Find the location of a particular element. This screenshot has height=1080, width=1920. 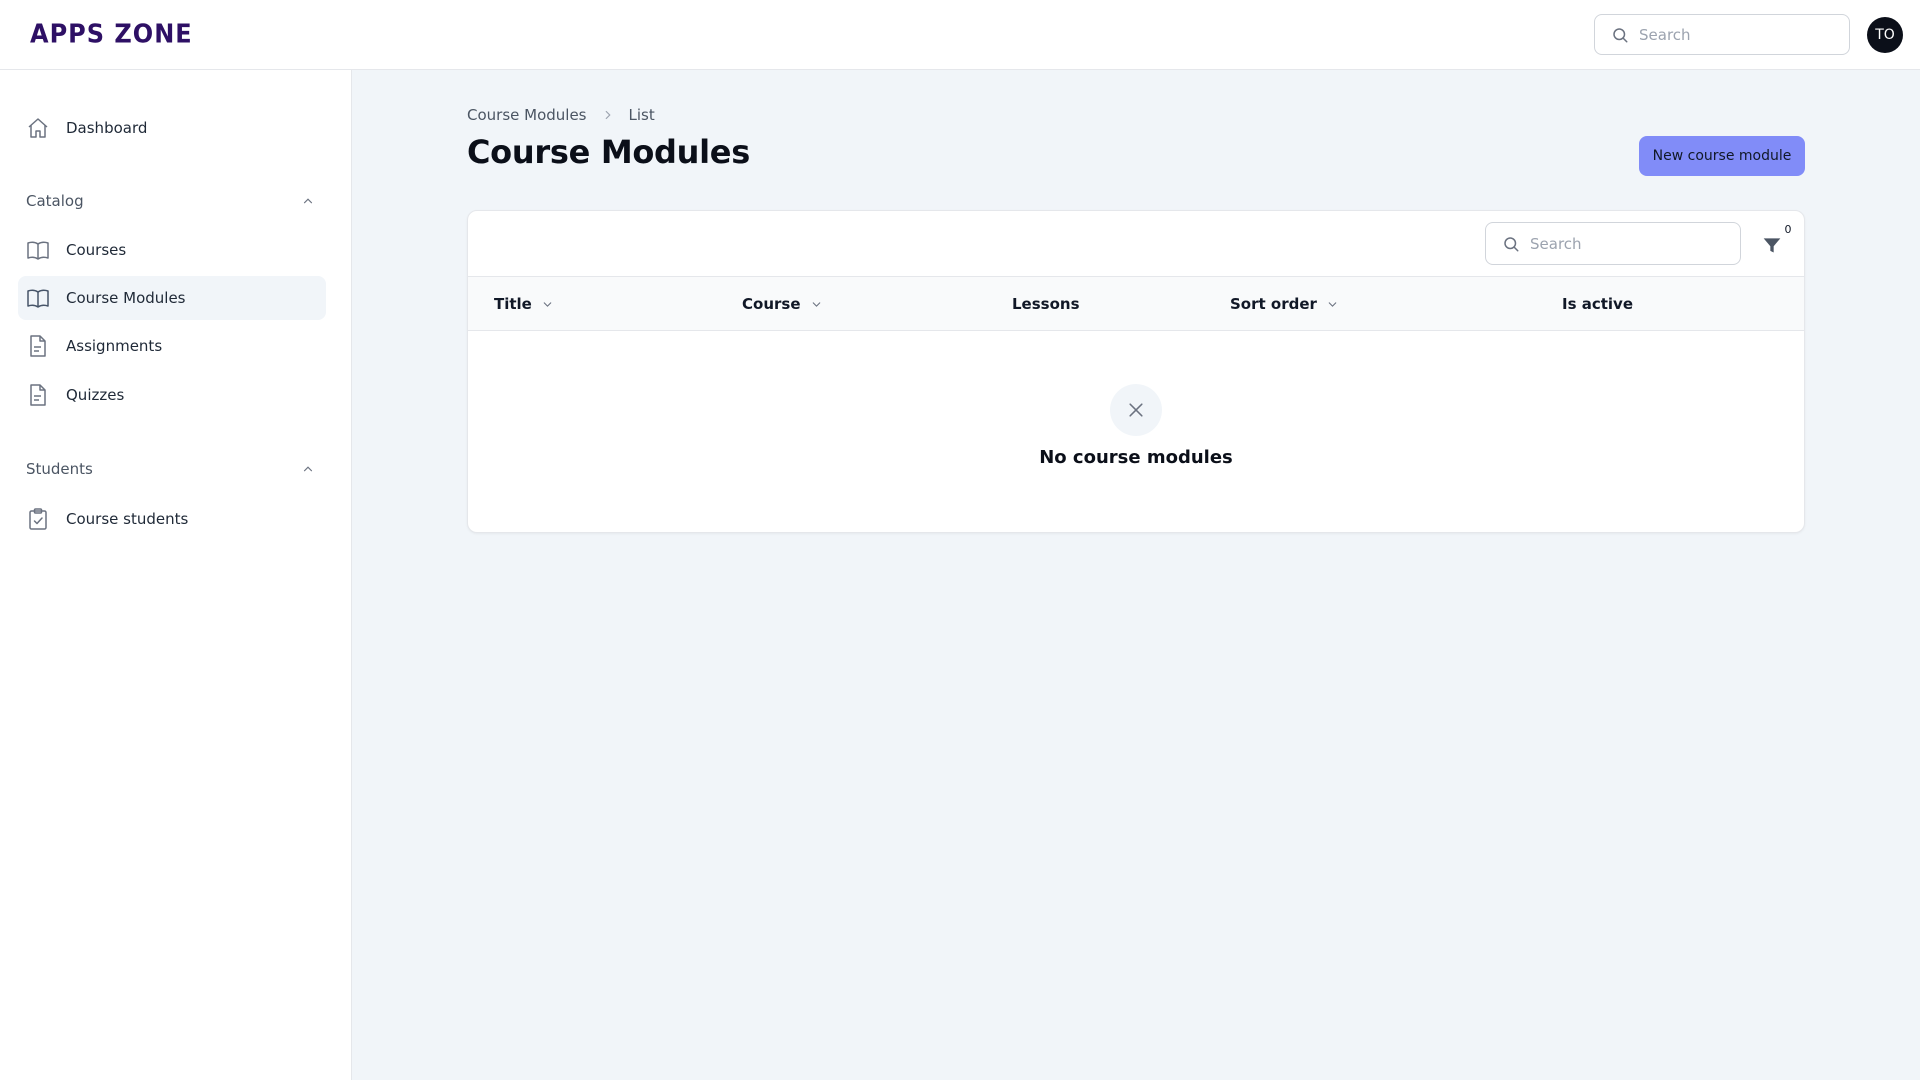

sidebar-group-label: Students is located at coordinates (59, 469).